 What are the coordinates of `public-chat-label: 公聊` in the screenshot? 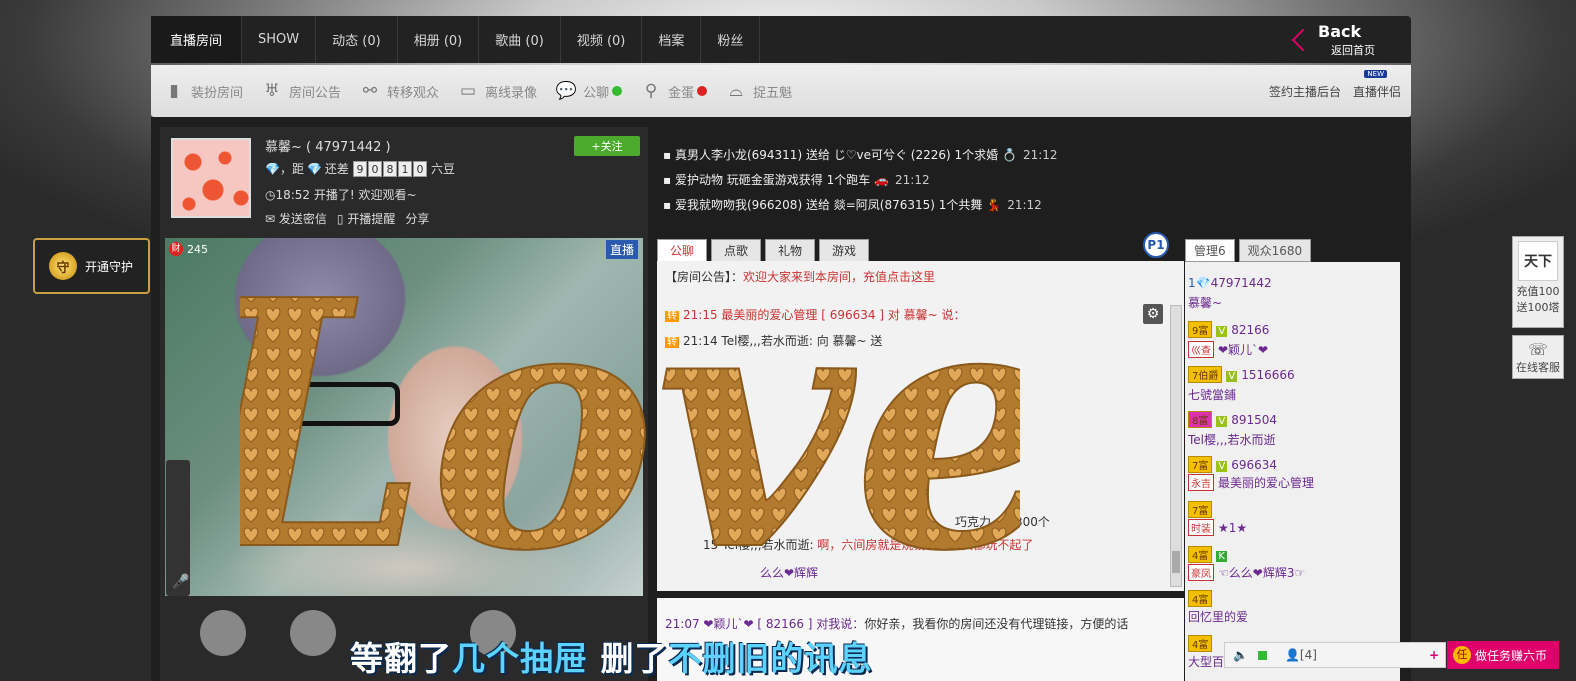 It's located at (596, 93).